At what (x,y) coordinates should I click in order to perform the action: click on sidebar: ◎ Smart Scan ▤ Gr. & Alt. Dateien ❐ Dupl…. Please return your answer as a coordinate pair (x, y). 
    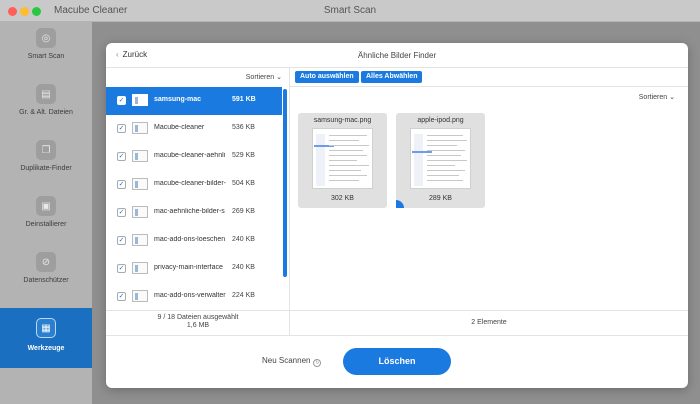
    Looking at the image, I should click on (46, 213).